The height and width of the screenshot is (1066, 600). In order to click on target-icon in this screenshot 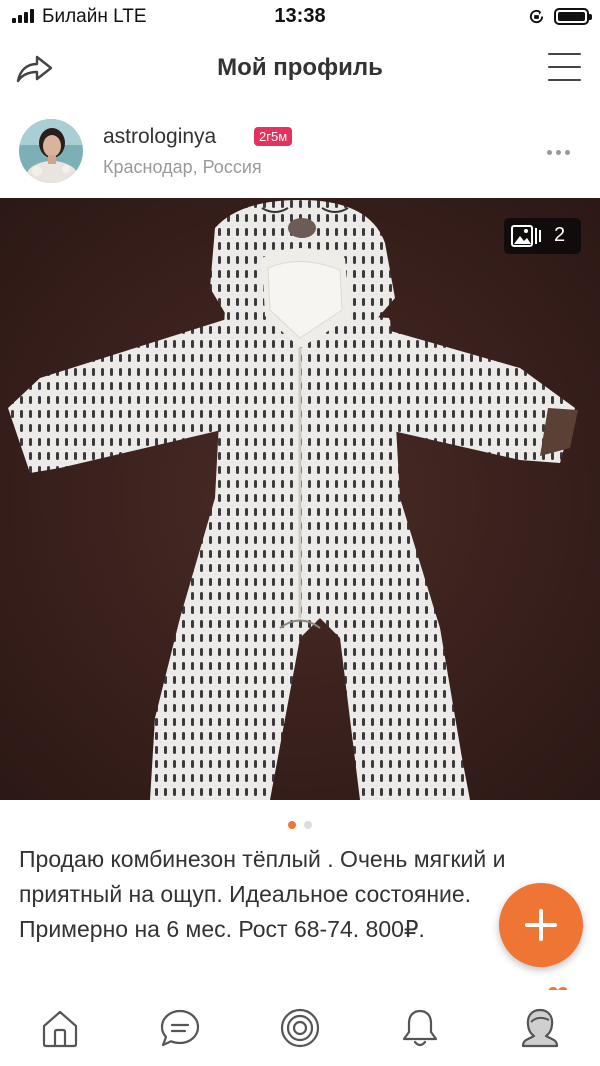, I will do `click(300, 1028)`.